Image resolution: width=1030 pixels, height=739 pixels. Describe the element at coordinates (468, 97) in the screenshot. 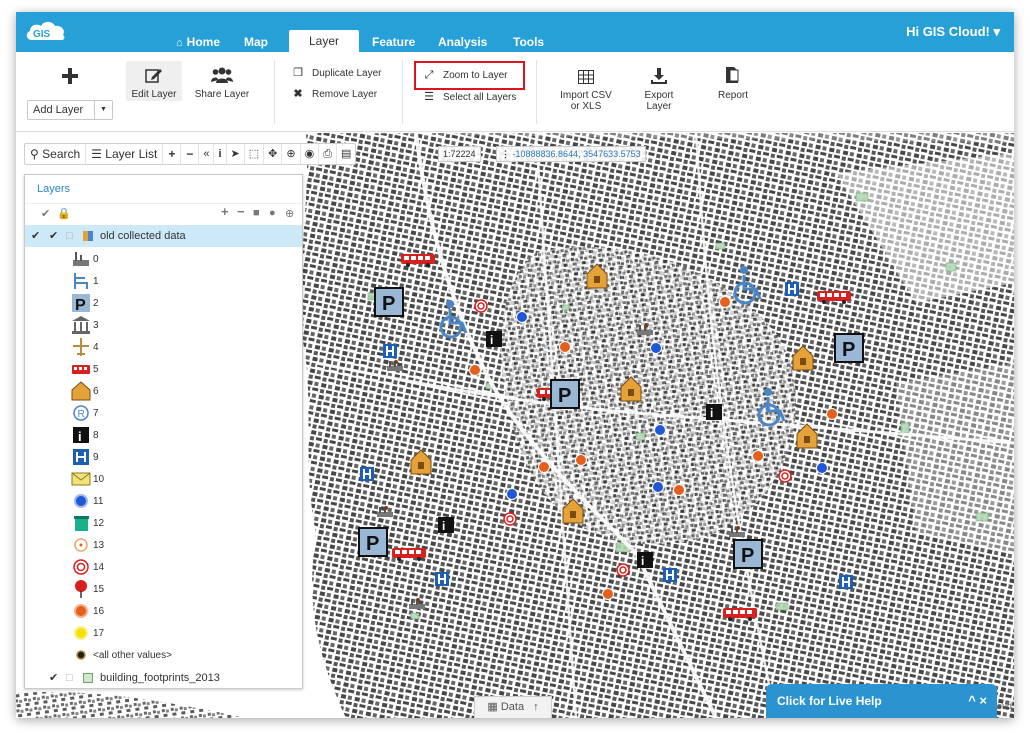

I see `select-all-layers-button: ☰ Select all Layers` at that location.